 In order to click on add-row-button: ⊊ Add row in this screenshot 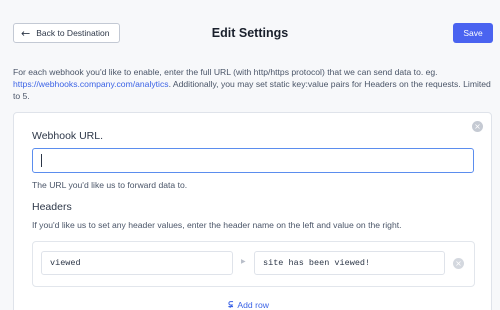, I will do `click(248, 305)`.